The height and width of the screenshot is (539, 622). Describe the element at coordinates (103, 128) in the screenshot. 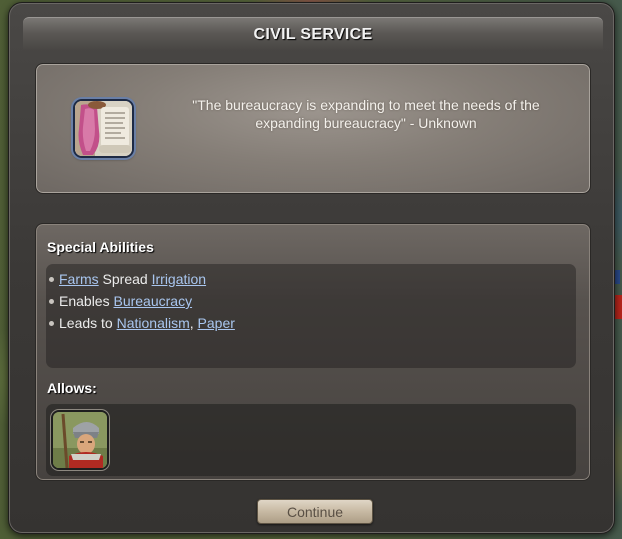

I see `civil-service-scroll-icon` at that location.